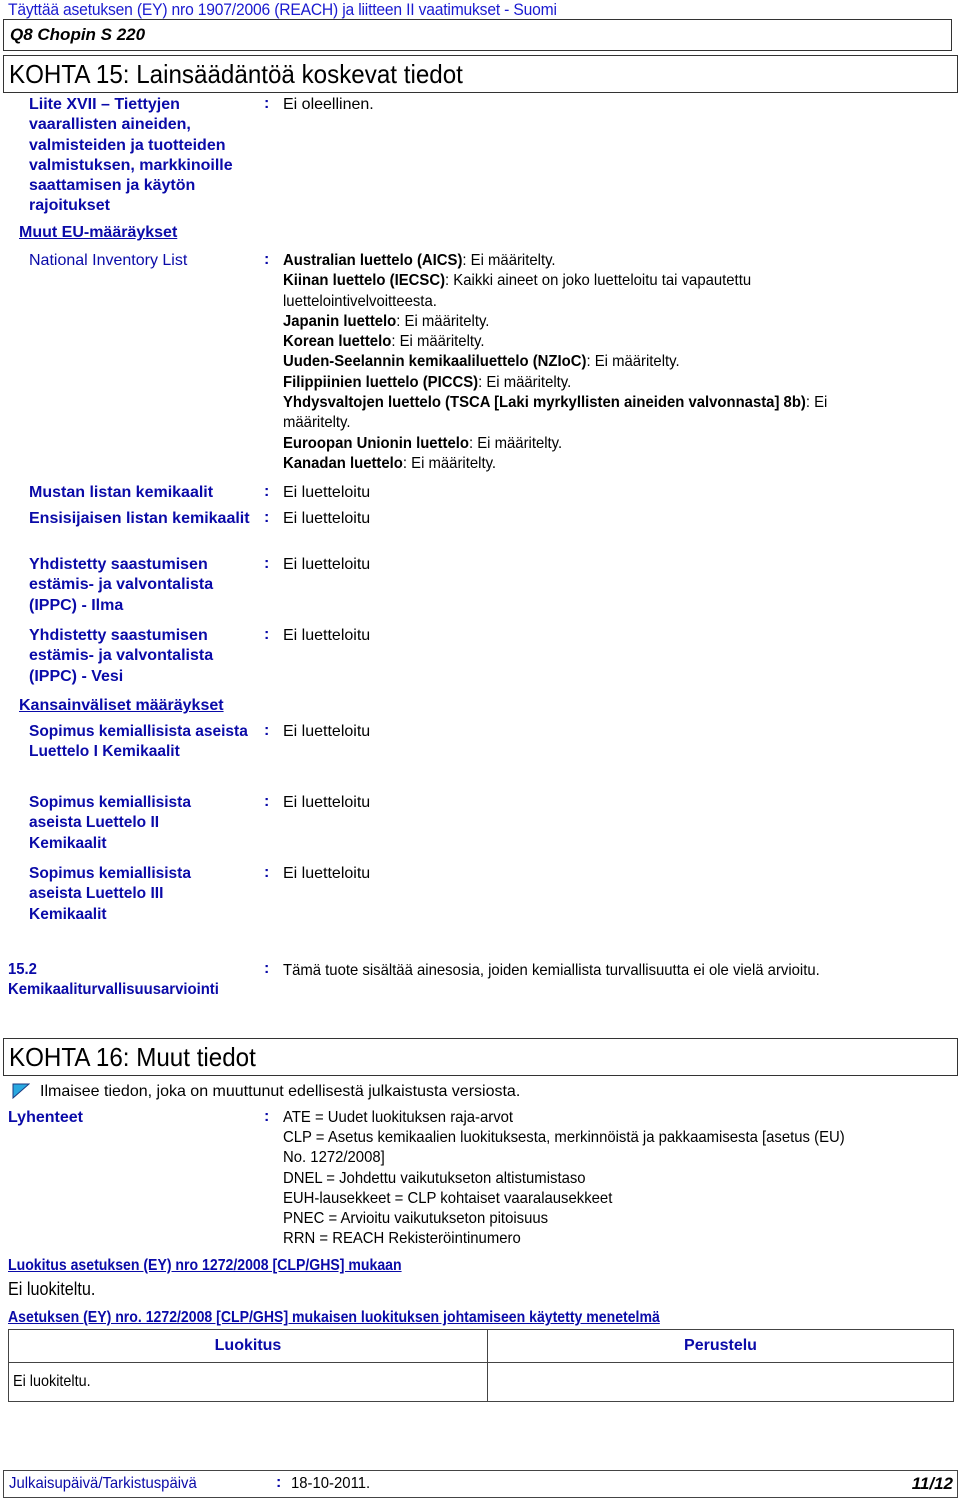  Describe the element at coordinates (248, 1382) in the screenshot. I see `table-cell-classification: Ei luokiteltu.` at that location.